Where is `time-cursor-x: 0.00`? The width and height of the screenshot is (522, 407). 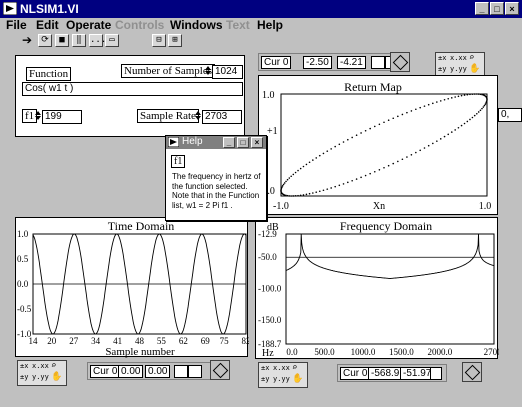 time-cursor-x: 0.00 is located at coordinates (131, 371).